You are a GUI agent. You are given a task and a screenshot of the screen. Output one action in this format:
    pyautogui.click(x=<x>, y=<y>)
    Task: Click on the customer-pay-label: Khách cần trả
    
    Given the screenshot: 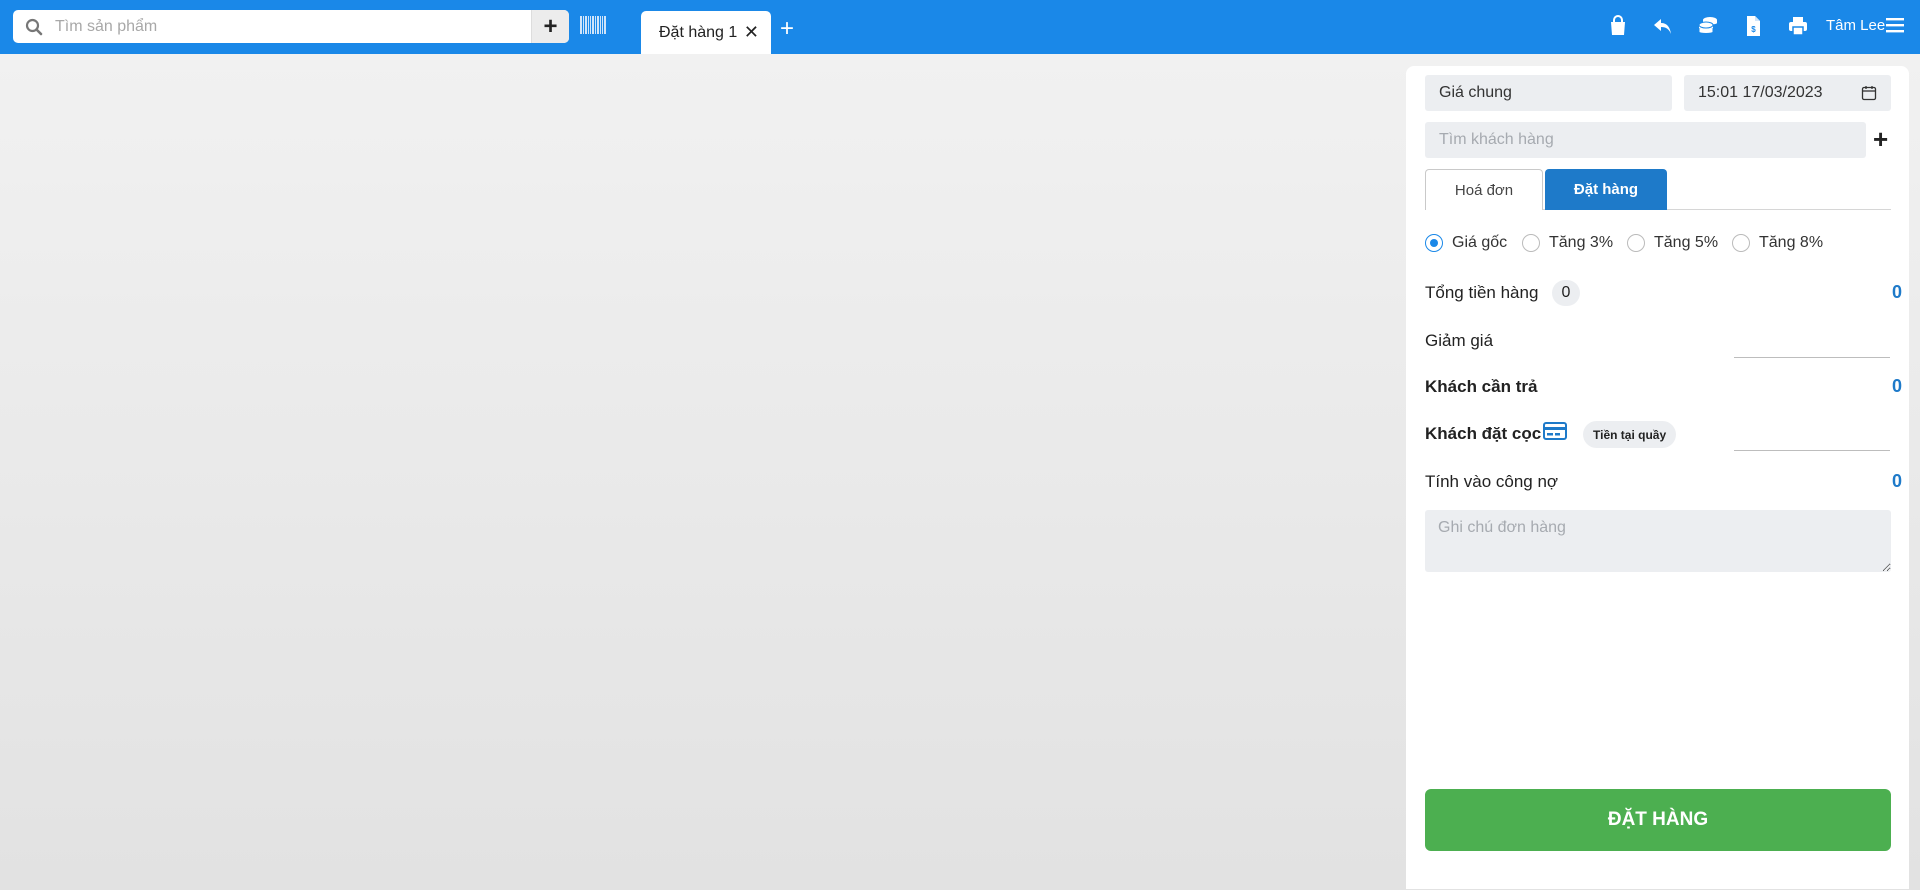 What is the action you would take?
    pyautogui.click(x=1481, y=386)
    